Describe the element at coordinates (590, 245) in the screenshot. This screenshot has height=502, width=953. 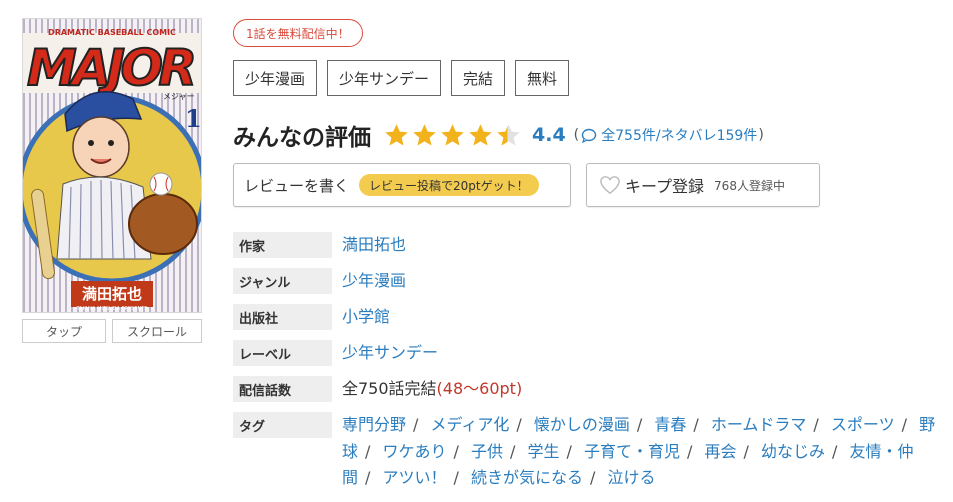
I see `info-row-author: 作家 満田拓也` at that location.